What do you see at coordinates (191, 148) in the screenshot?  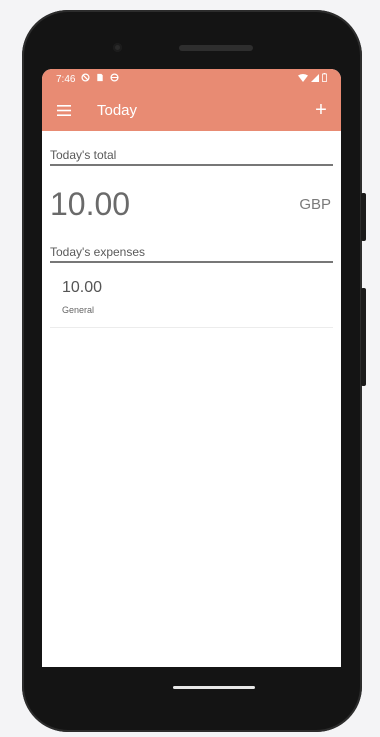 I see `total-section-header: Today's total` at bounding box center [191, 148].